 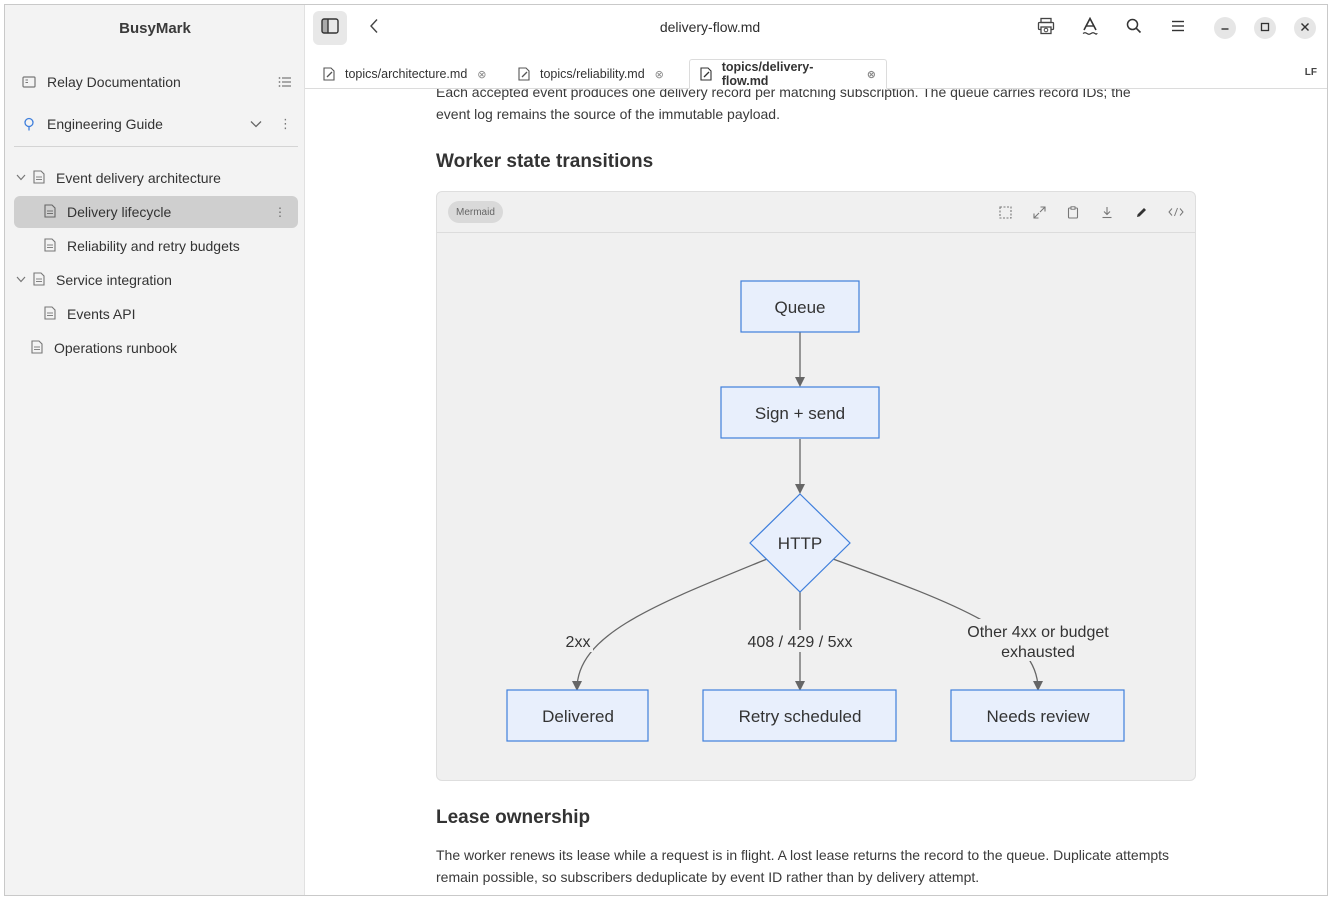 I want to click on tab-reliability: topics/reliability.md ⊗, so click(x=591, y=74).